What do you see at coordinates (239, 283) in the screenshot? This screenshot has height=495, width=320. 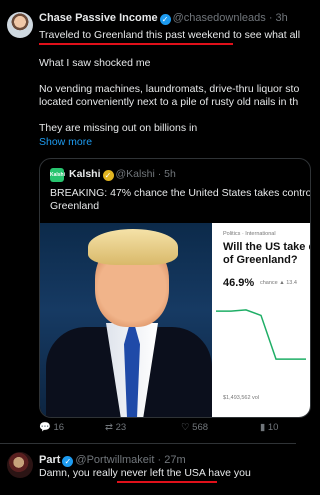 I see `market-percent: 46.9%` at bounding box center [239, 283].